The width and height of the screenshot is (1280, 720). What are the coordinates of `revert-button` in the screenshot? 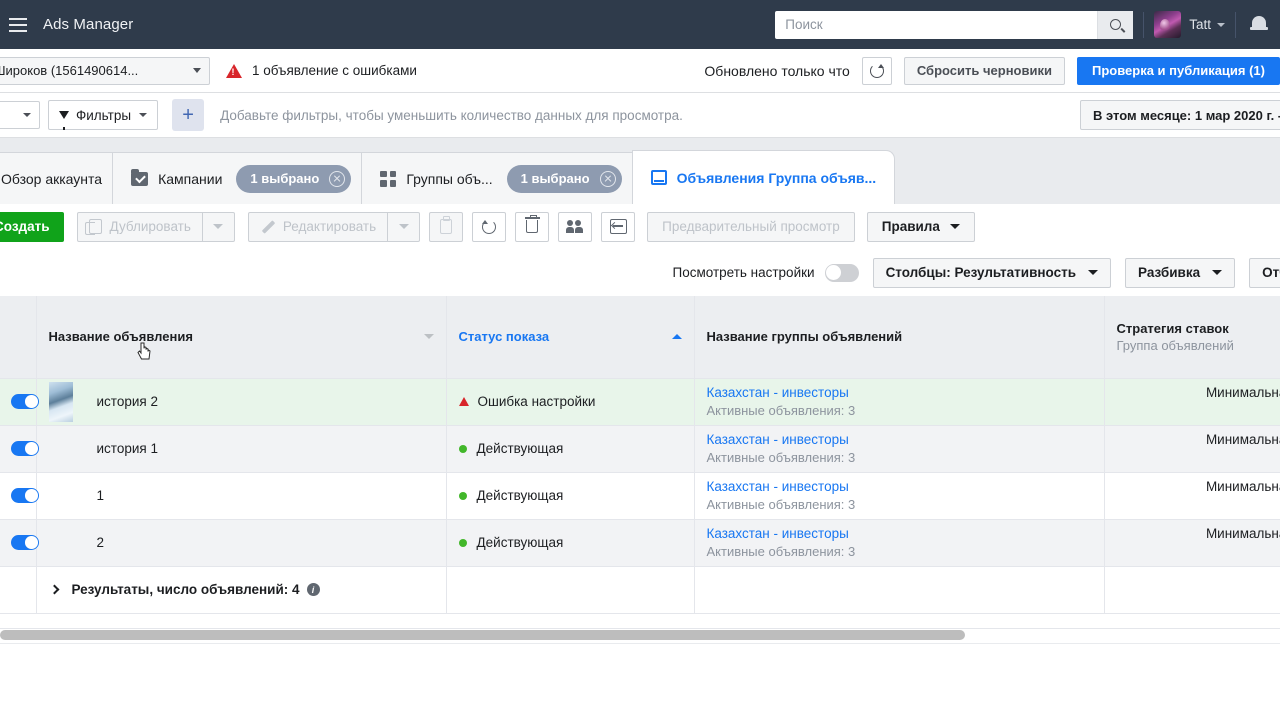 It's located at (489, 226).